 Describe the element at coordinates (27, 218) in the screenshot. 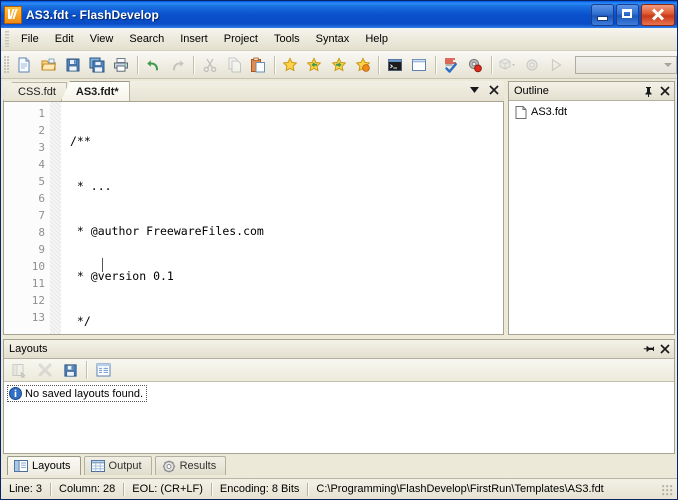

I see `line-number-gutter: 1 2 3 4 5 6 7 8 9 10 11 12 13` at that location.